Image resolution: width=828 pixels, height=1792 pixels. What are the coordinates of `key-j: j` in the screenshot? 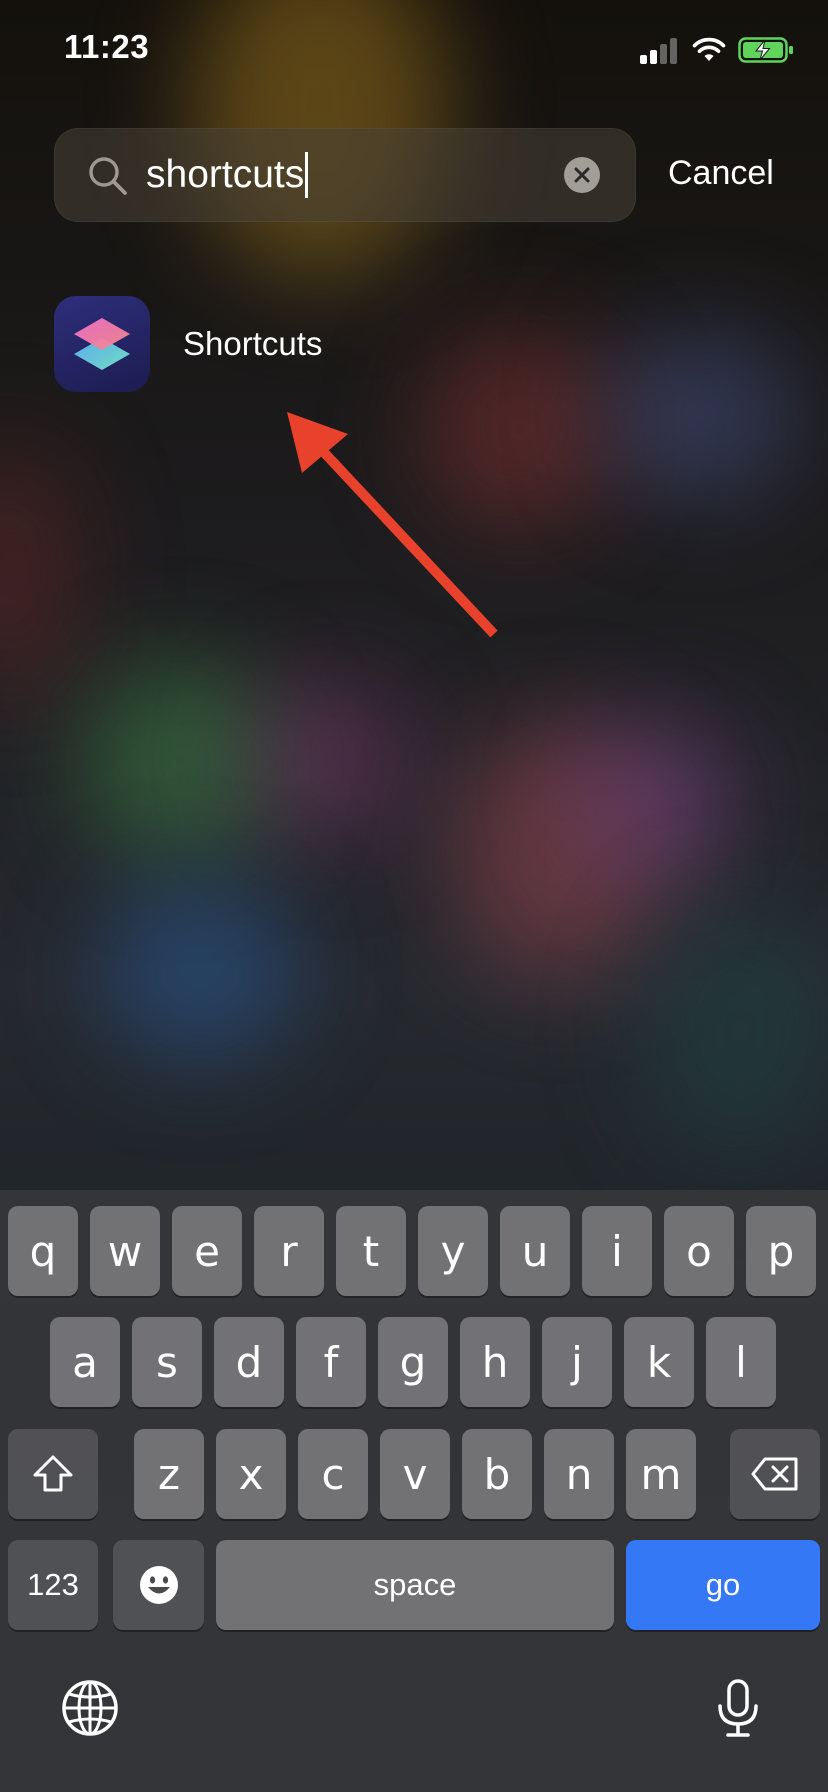 It's located at (577, 1362).